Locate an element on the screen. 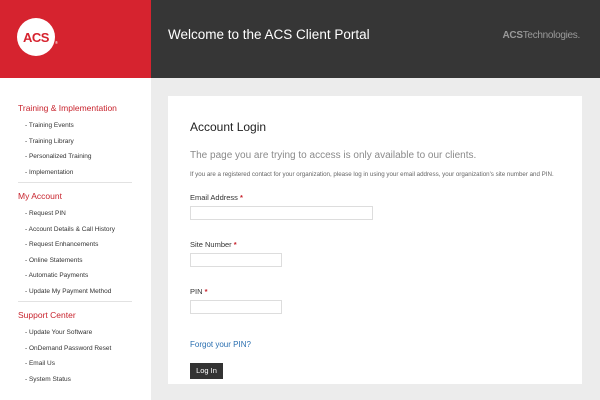  sidebar-item-system-status: - System Status is located at coordinates (75, 380).